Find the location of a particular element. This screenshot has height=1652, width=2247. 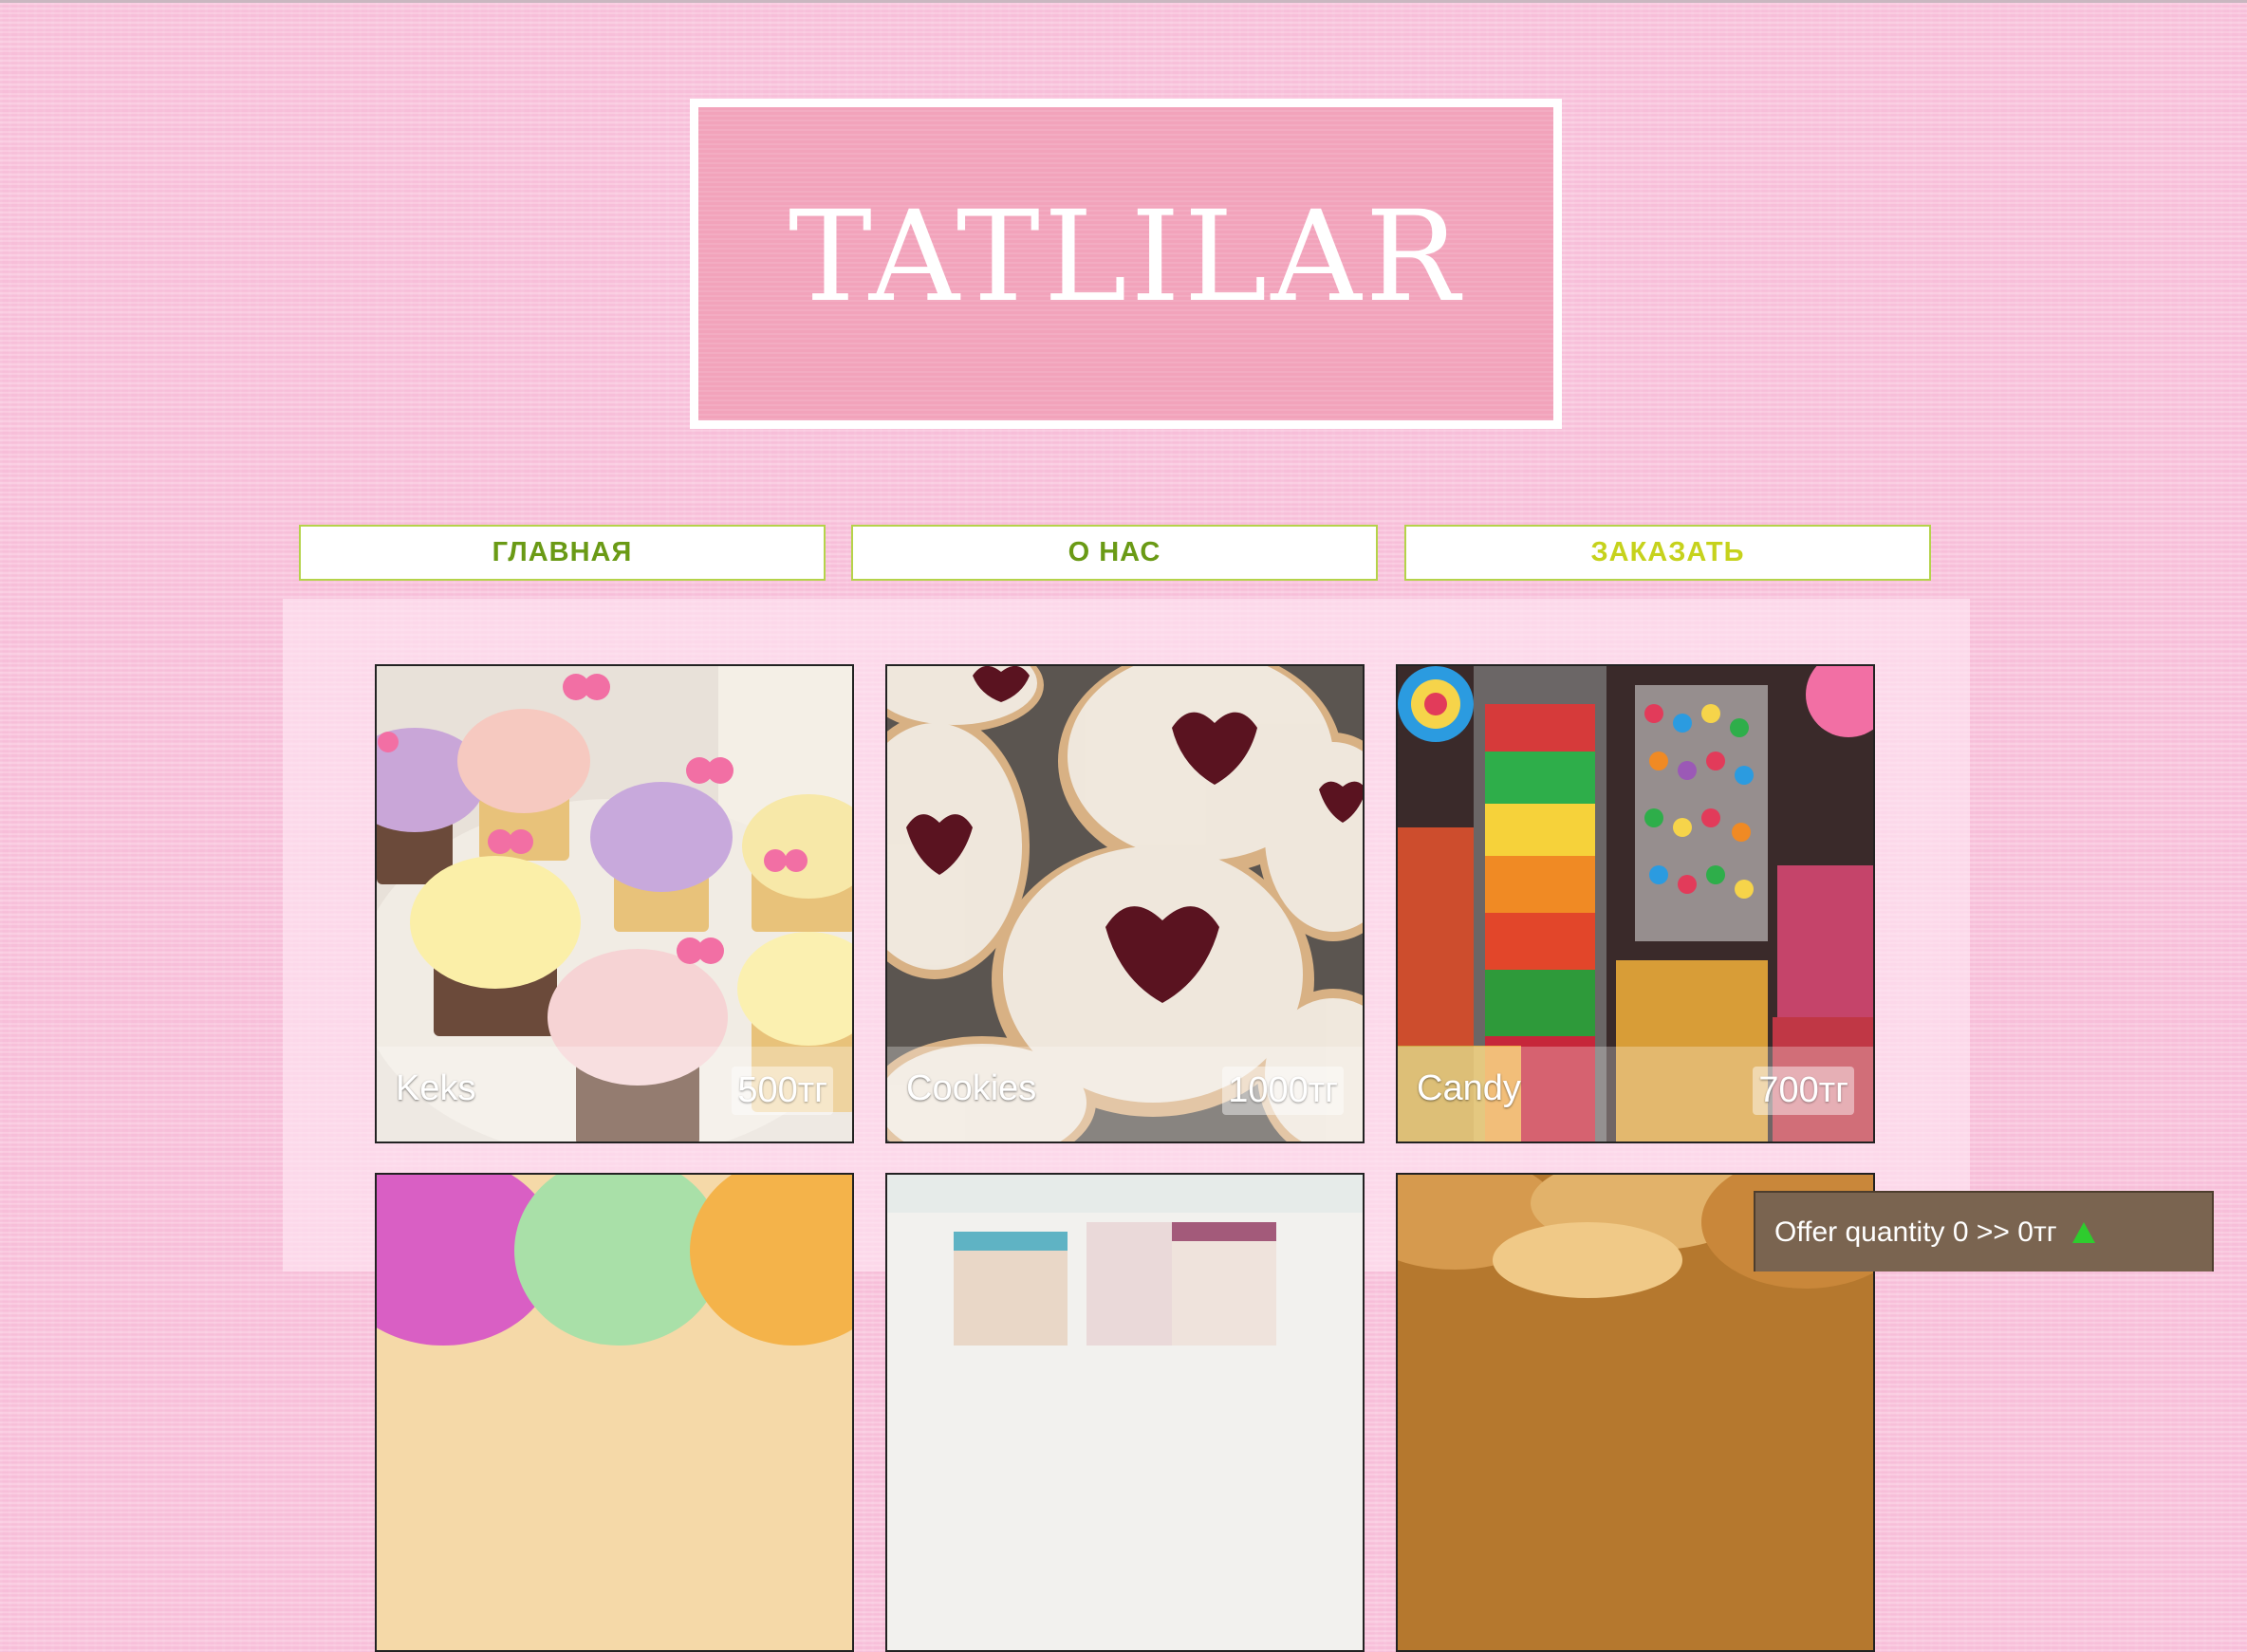

window-top-edge is located at coordinates (1123, 1).